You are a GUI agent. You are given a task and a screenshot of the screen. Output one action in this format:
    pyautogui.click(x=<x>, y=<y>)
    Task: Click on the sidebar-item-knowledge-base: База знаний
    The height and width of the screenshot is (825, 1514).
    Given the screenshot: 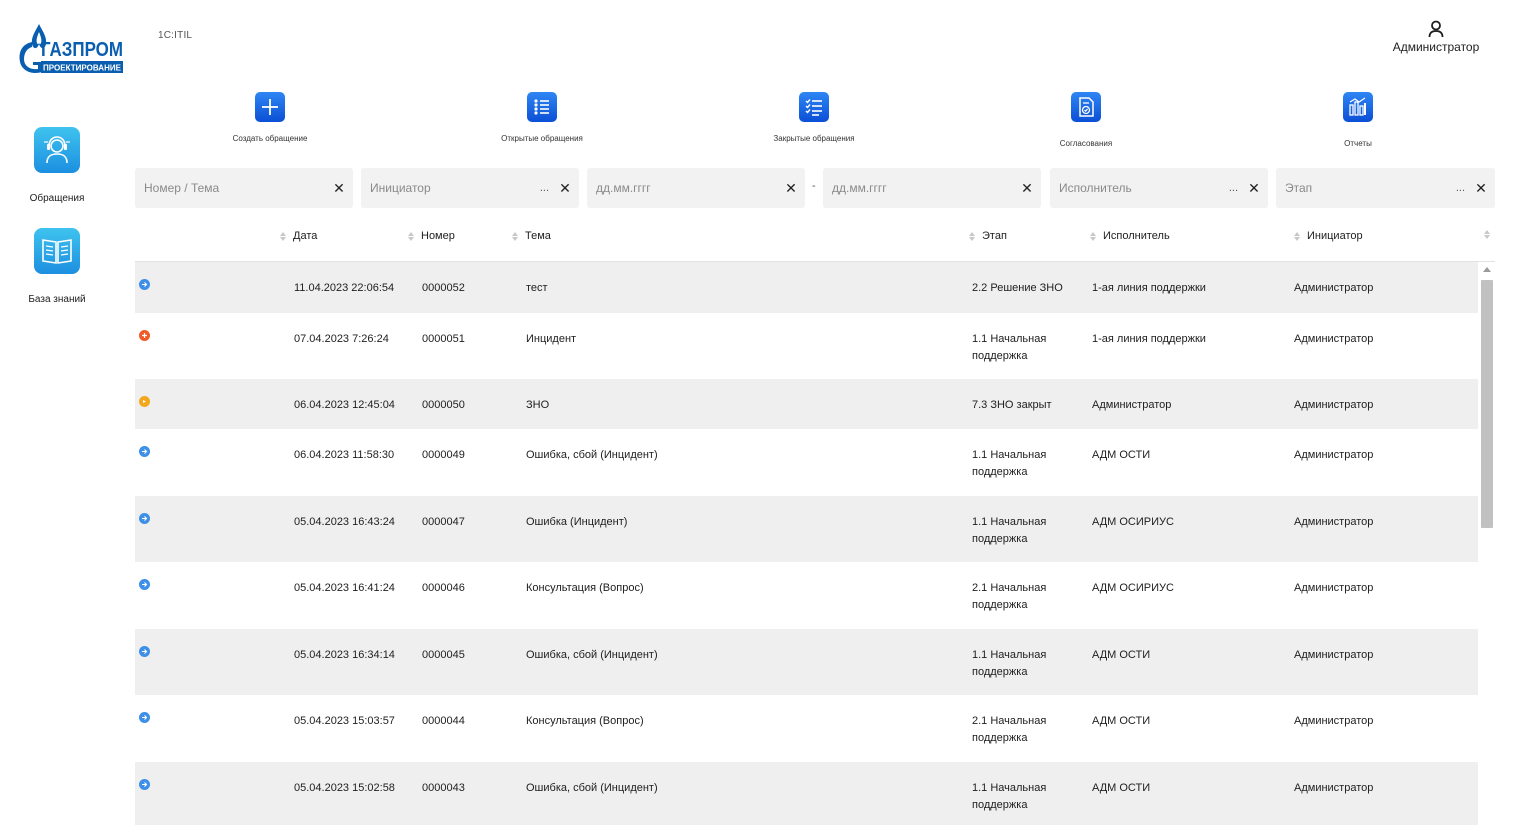 What is the action you would take?
    pyautogui.click(x=57, y=266)
    